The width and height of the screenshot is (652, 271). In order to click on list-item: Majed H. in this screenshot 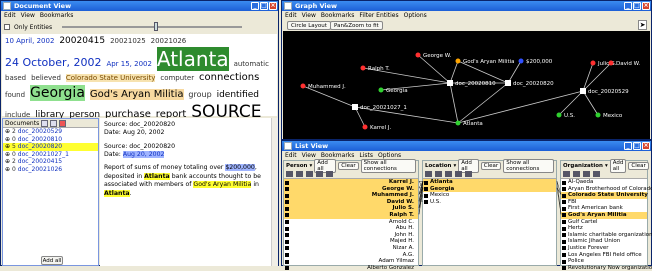, I will do `click(351, 241)`.